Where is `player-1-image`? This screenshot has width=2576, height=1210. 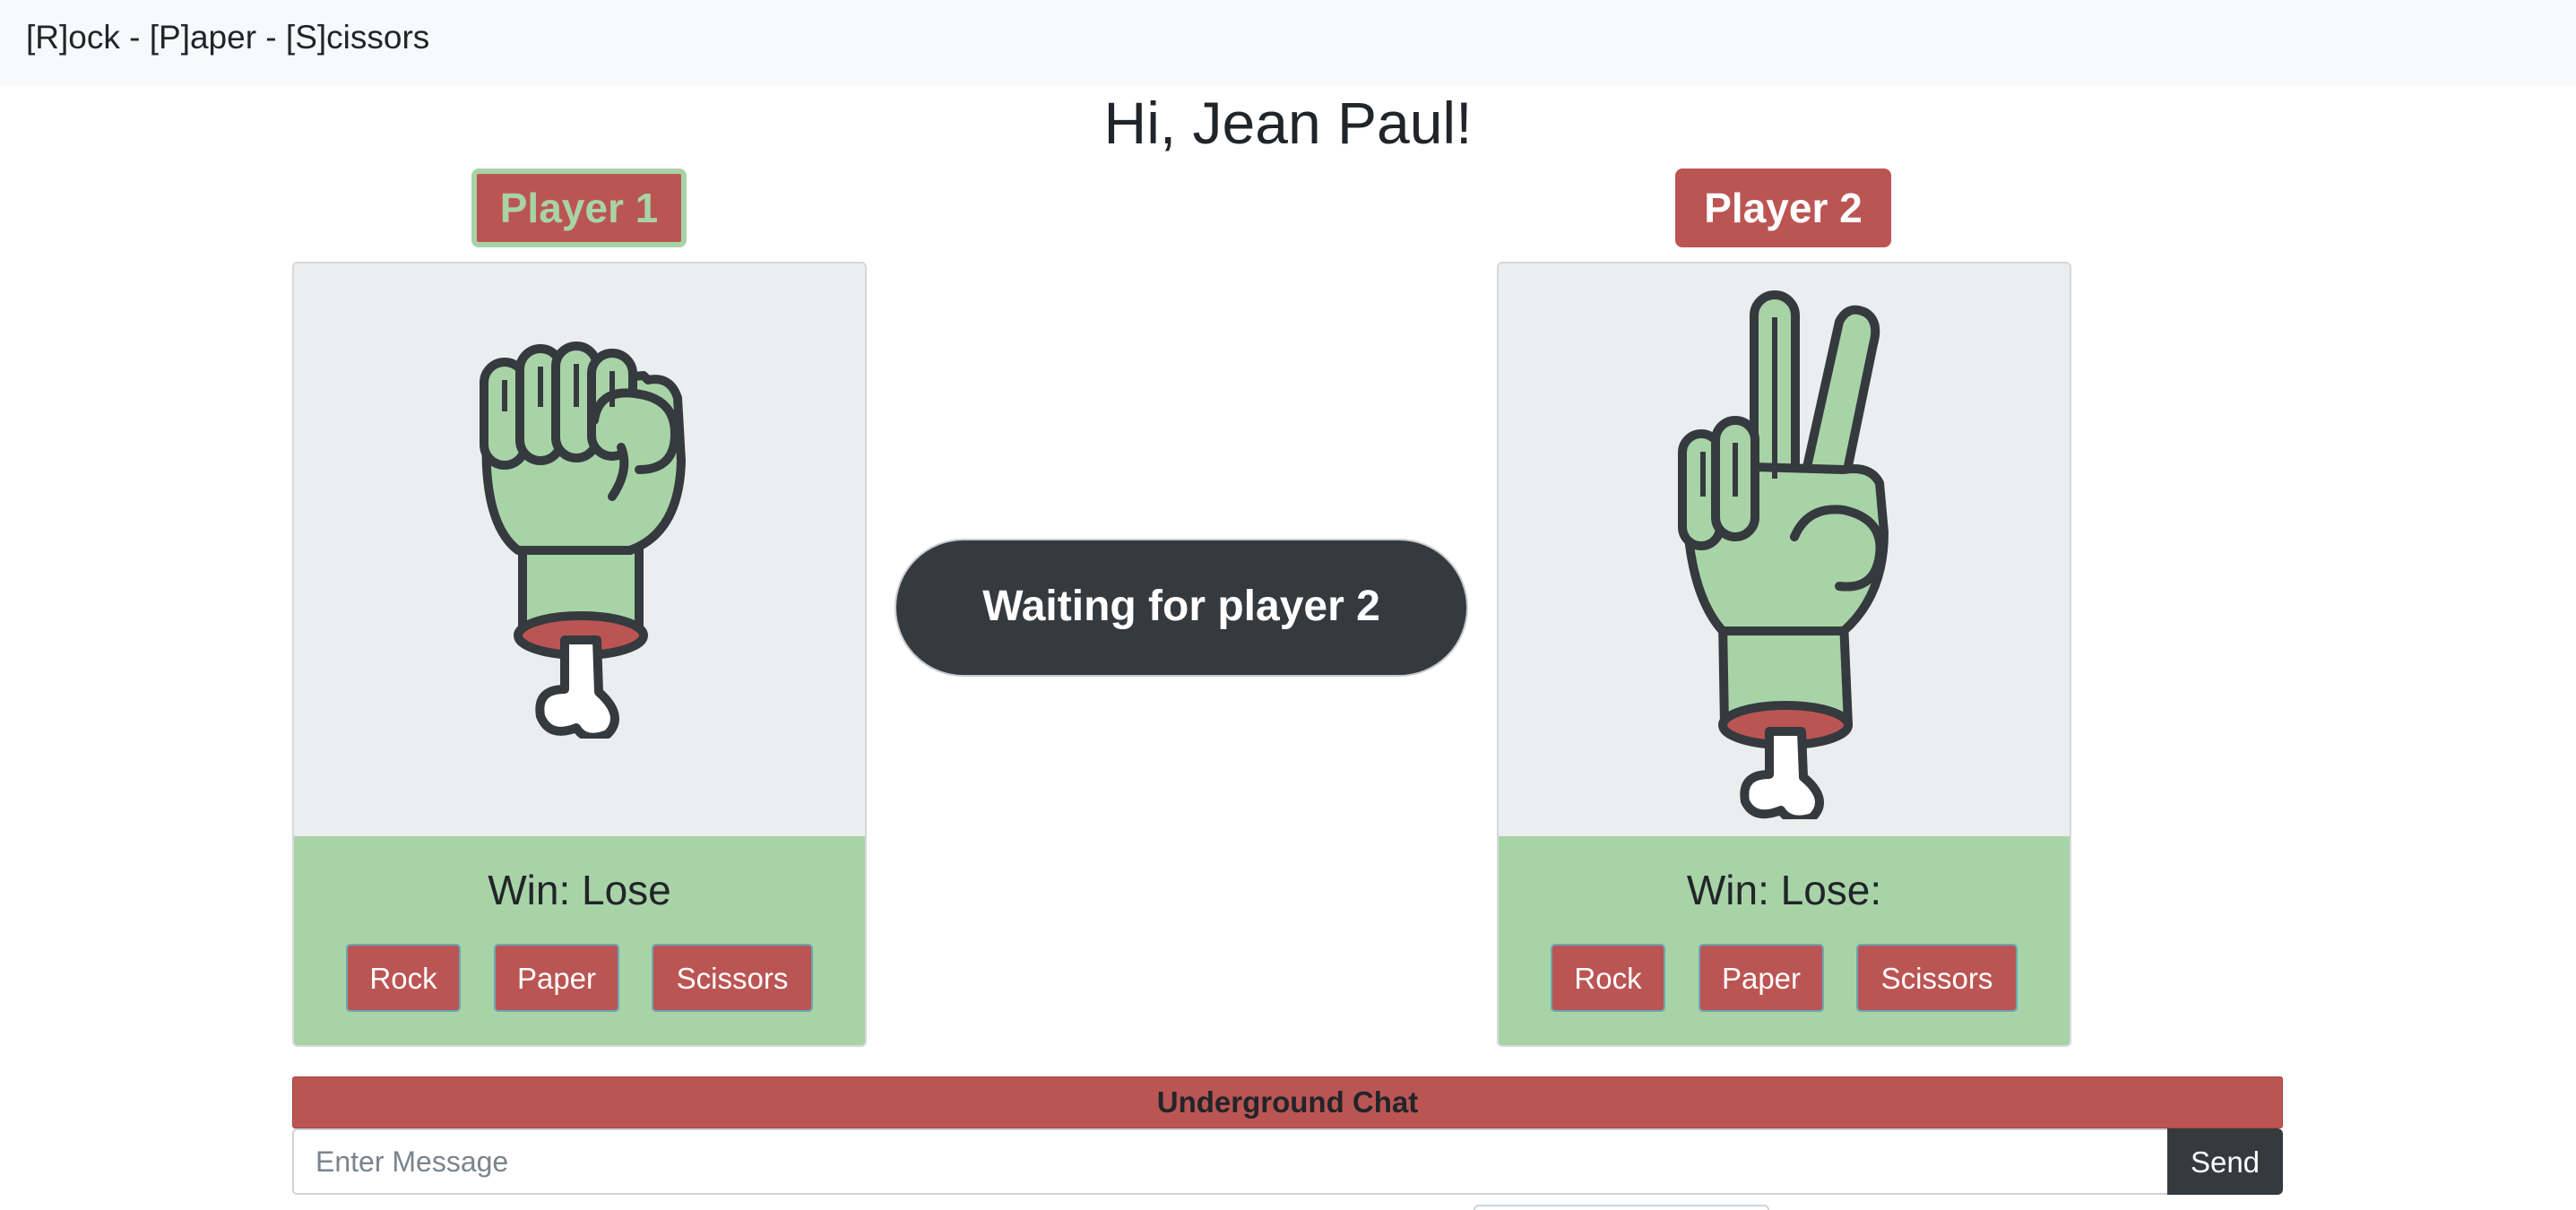 player-1-image is located at coordinates (579, 550).